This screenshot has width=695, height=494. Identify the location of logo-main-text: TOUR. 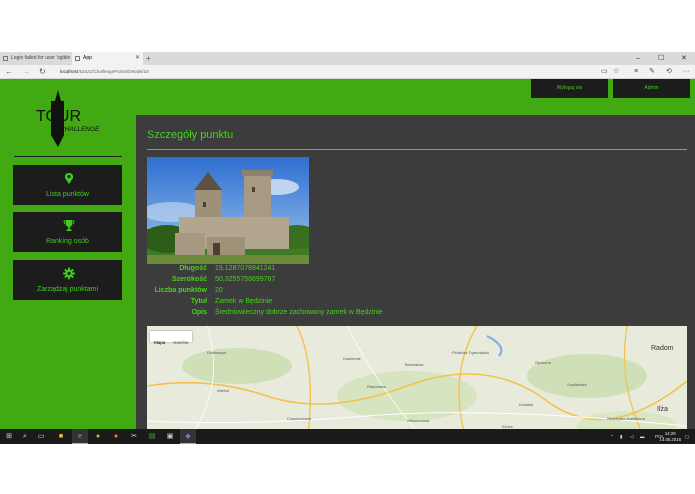
(58, 116).